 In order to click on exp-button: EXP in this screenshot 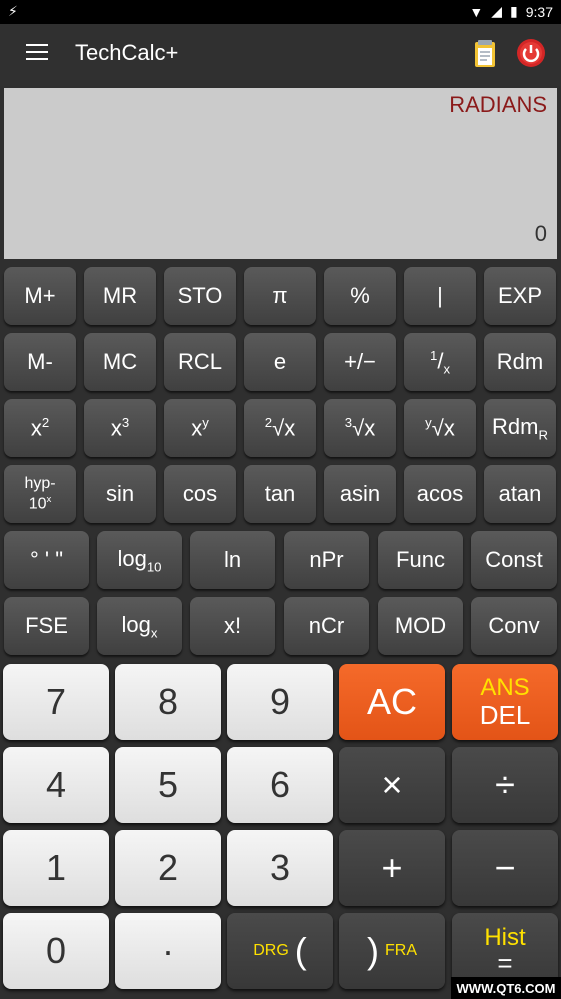, I will do `click(520, 296)`.